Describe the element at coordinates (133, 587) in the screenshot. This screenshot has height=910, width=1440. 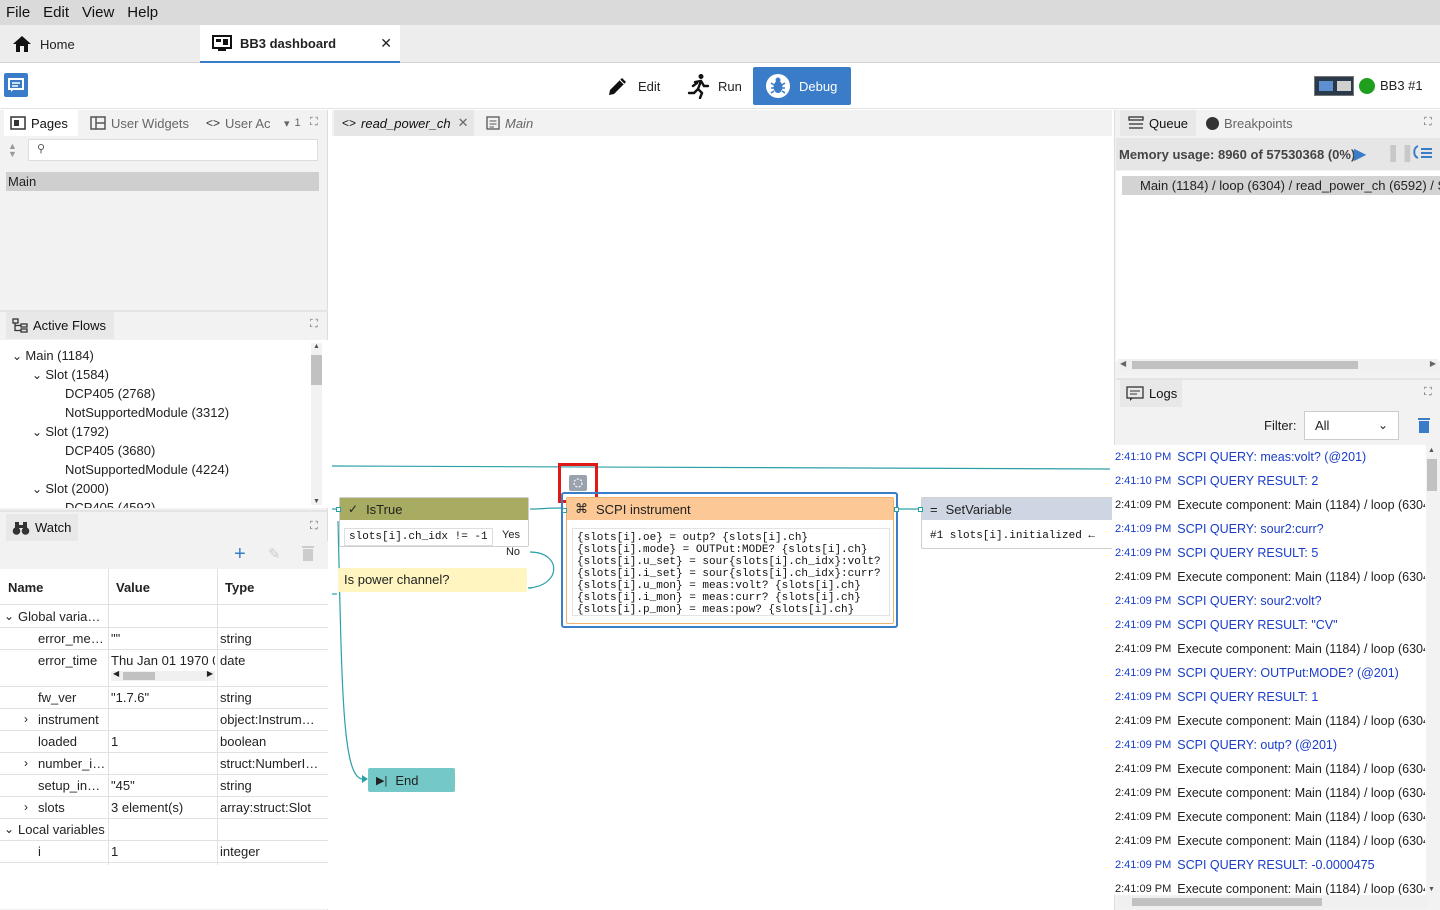
I see `watch-column-header: Value` at that location.